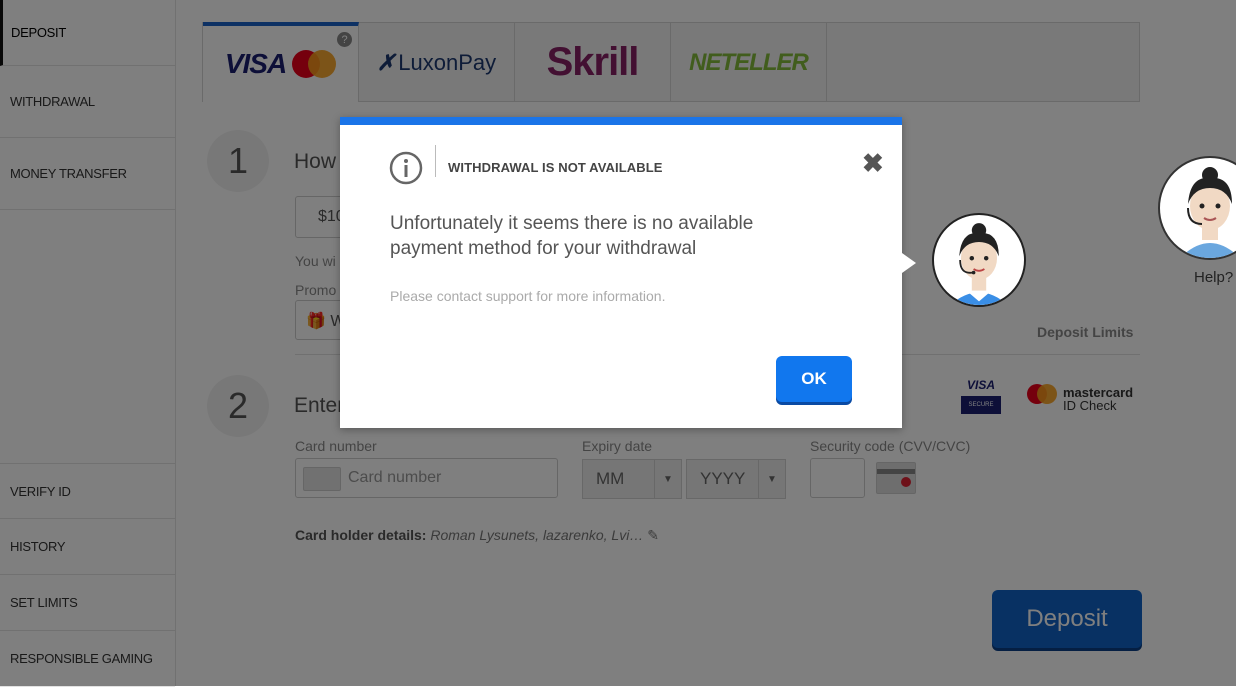 The image size is (1236, 687). What do you see at coordinates (555, 167) in the screenshot?
I see `dialog-title: WITHDRAWAL IS NOT AVAILABLE` at bounding box center [555, 167].